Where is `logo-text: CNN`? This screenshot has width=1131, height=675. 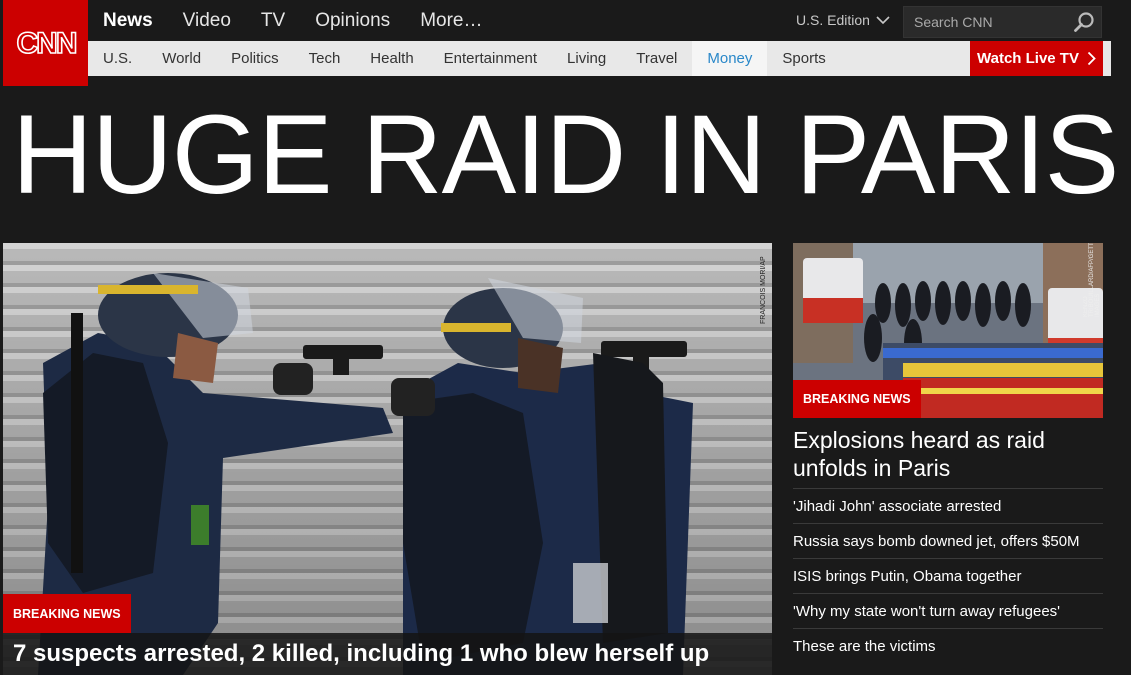
logo-text: CNN is located at coordinates (45, 43).